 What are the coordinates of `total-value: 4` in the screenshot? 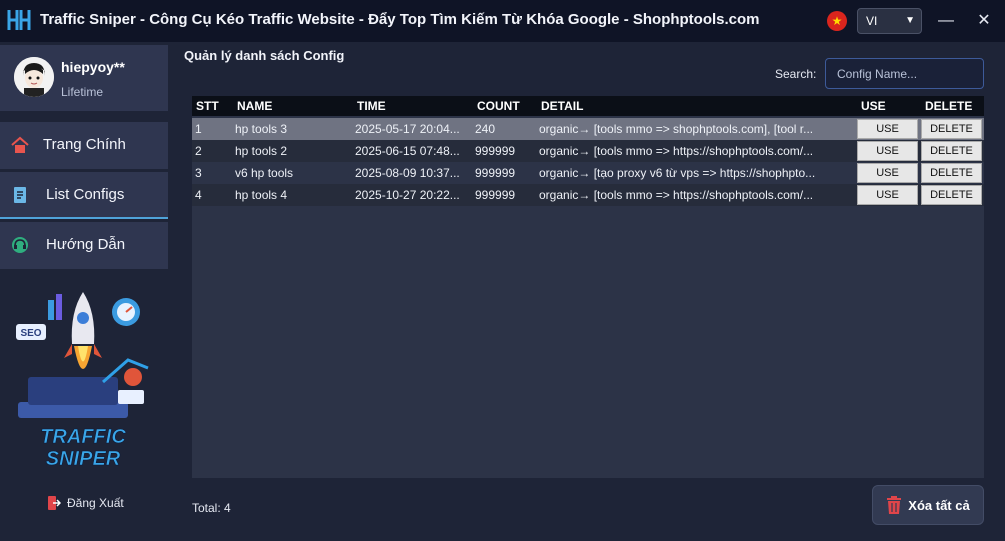 It's located at (227, 508).